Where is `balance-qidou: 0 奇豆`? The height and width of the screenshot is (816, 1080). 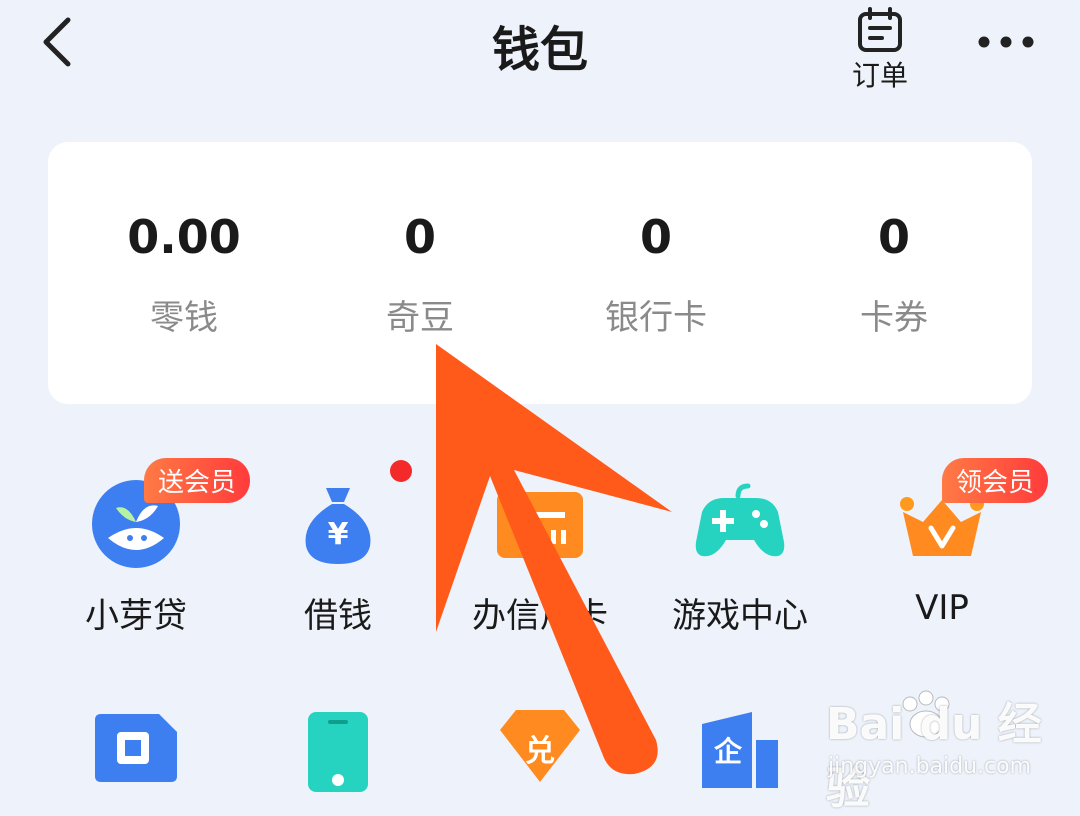 balance-qidou: 0 奇豆 is located at coordinates (420, 273).